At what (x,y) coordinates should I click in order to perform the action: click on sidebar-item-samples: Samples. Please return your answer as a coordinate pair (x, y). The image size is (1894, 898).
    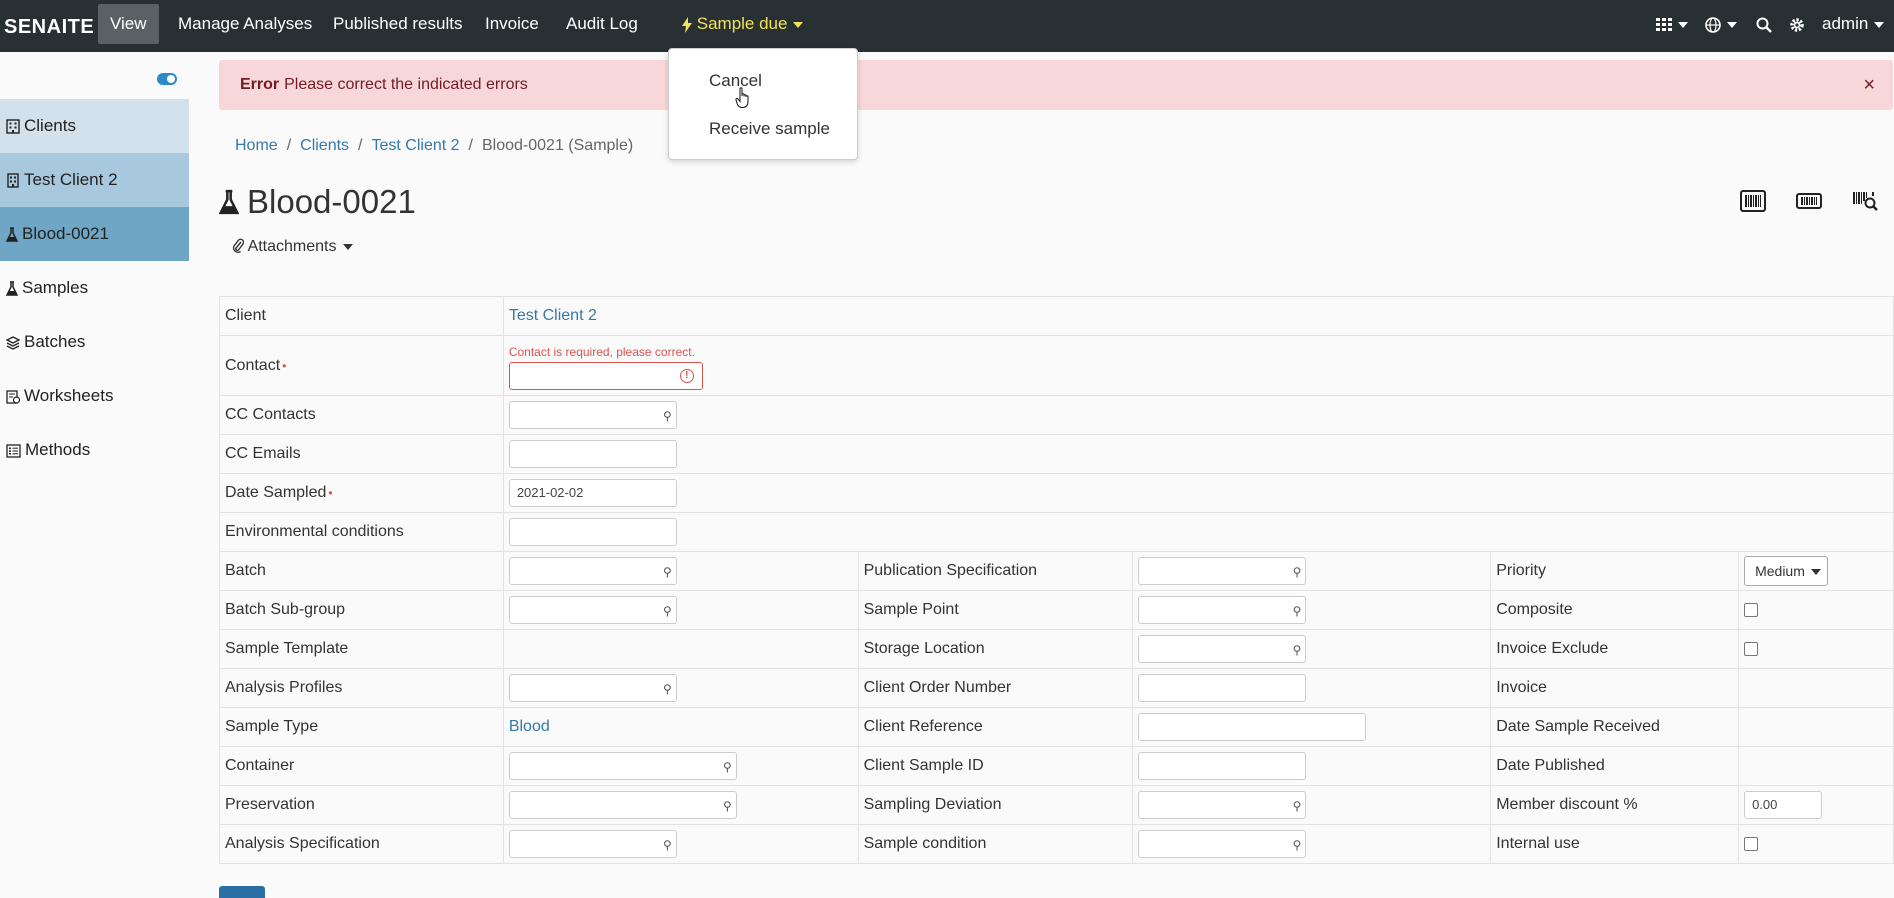
    Looking at the image, I should click on (94, 288).